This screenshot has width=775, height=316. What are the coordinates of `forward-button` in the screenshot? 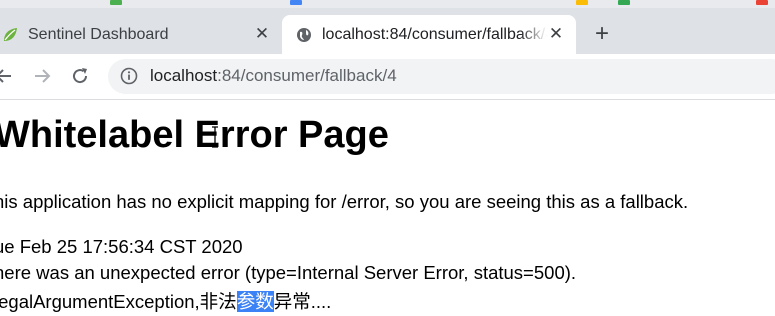 It's located at (42, 76).